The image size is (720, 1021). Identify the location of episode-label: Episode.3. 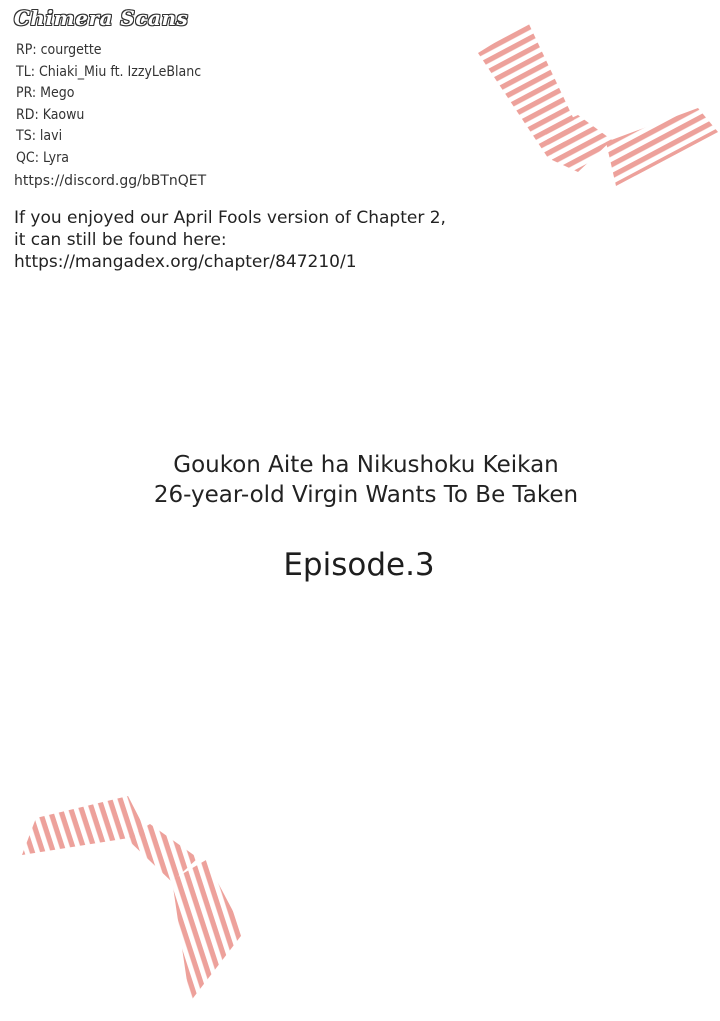
(359, 565).